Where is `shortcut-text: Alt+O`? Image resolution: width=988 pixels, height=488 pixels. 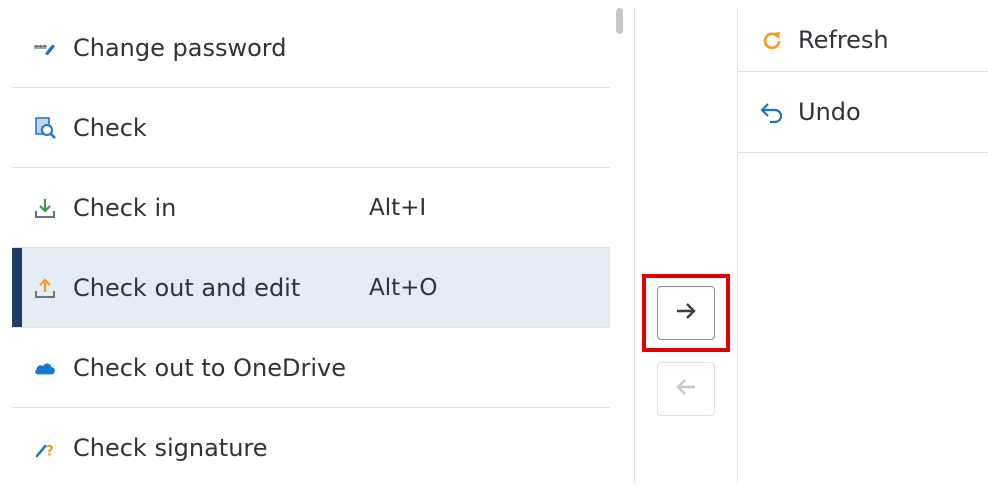
shortcut-text: Alt+O is located at coordinates (403, 287).